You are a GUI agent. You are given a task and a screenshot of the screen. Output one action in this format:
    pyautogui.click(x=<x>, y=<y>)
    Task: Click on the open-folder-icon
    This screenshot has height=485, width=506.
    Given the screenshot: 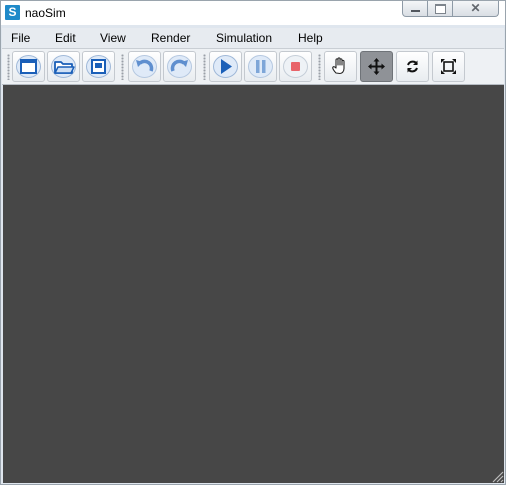 What is the action you would take?
    pyautogui.click(x=63, y=66)
    